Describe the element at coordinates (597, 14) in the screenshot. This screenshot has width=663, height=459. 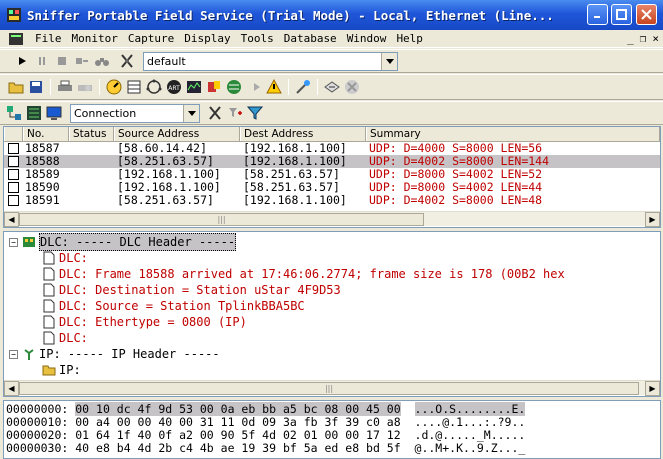
I see `minimize-button` at that location.